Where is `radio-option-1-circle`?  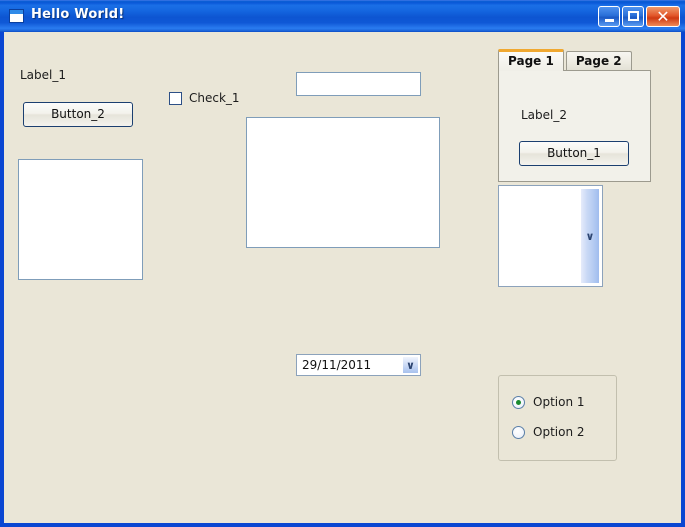 radio-option-1-circle is located at coordinates (518, 402).